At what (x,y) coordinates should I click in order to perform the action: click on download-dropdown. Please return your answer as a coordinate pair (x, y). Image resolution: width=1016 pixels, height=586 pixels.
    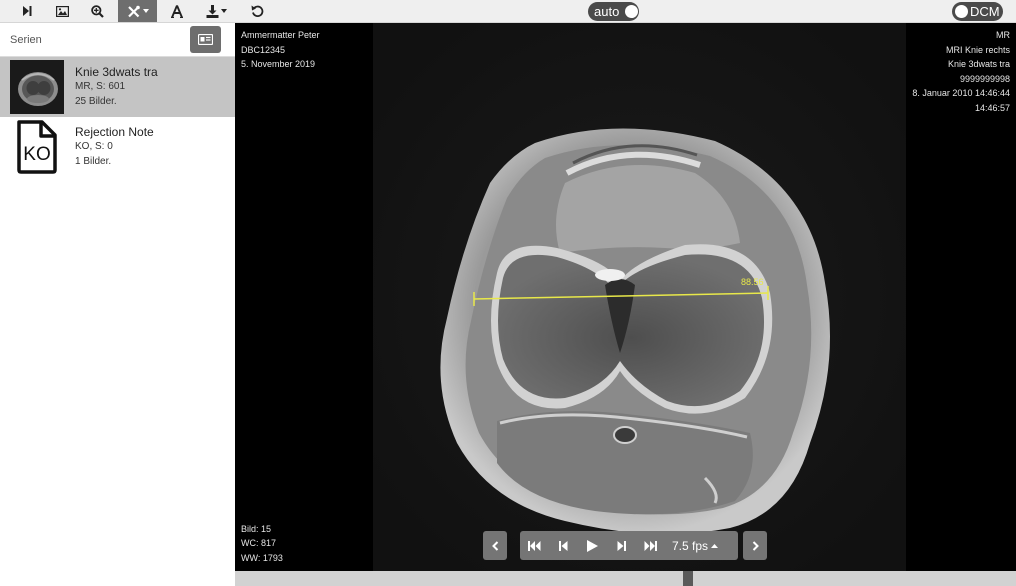
    Looking at the image, I should click on (216, 11).